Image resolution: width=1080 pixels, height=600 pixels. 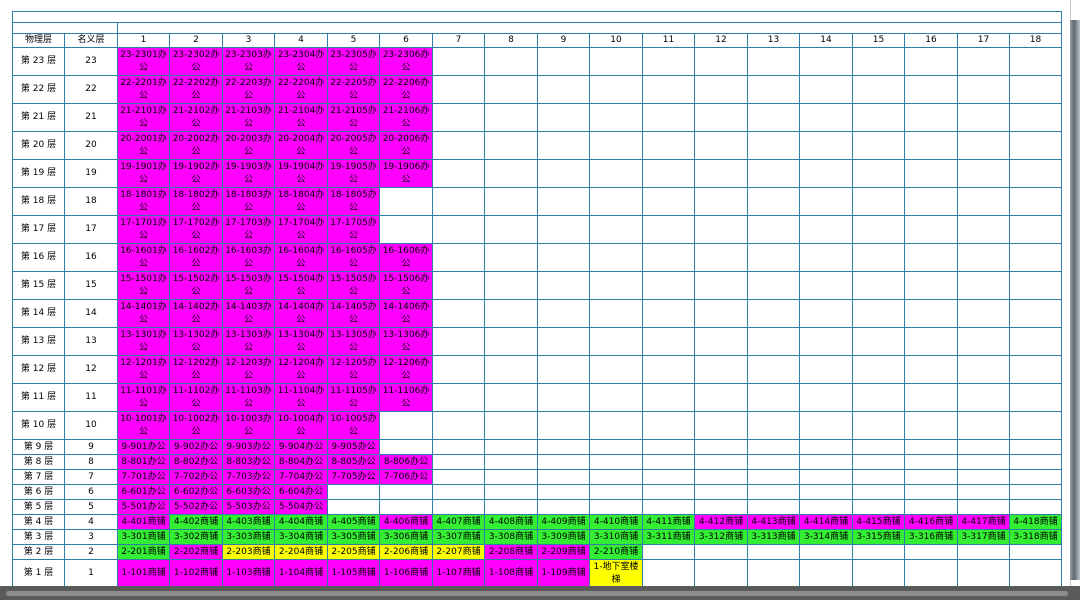 I want to click on unit-cell: 14-1403办公, so click(x=248, y=313).